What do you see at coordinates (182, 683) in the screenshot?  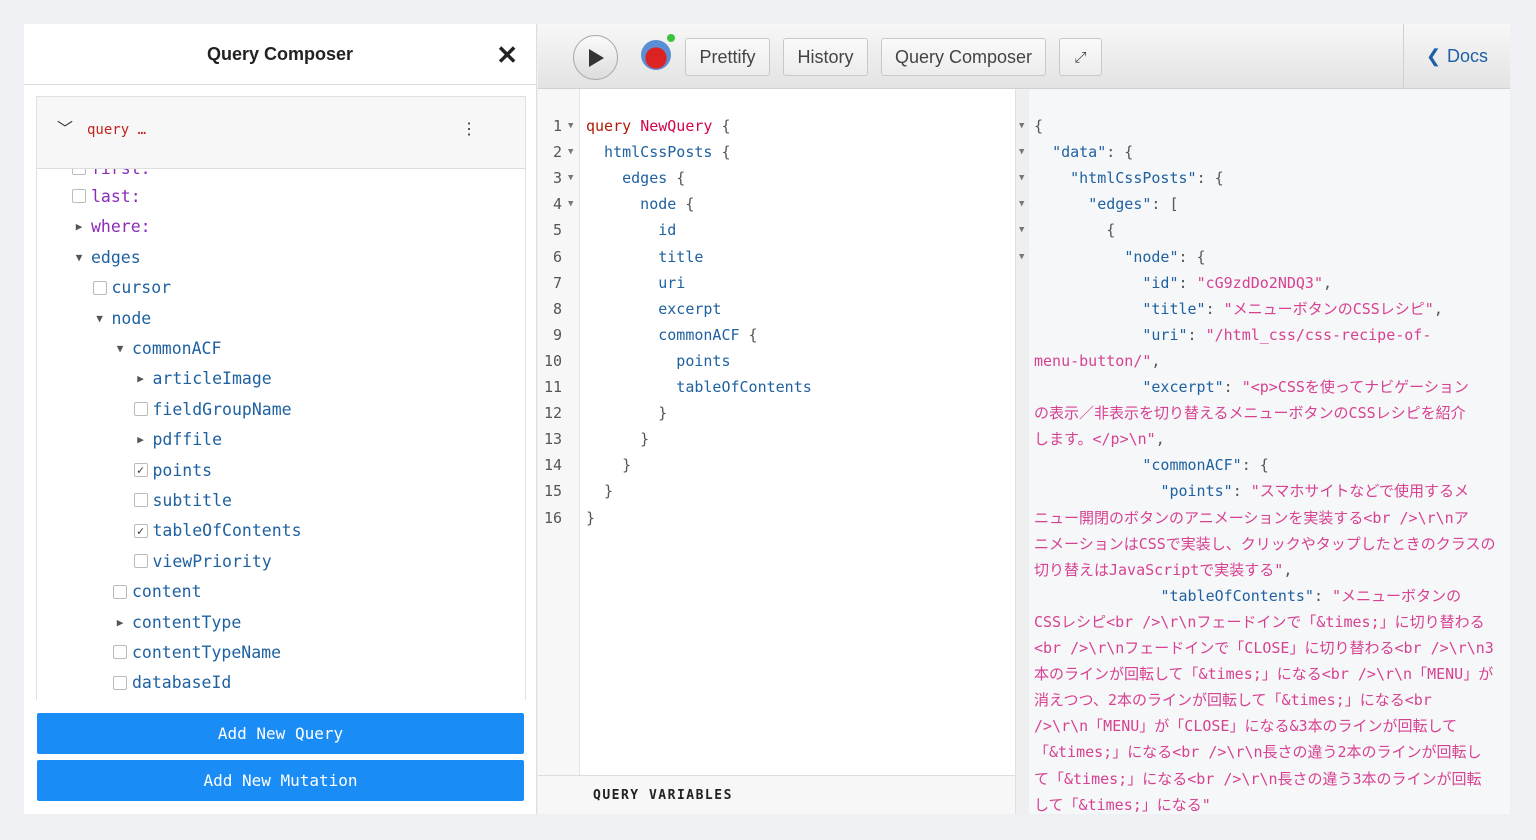 I see `tree-item-label: databaseId` at bounding box center [182, 683].